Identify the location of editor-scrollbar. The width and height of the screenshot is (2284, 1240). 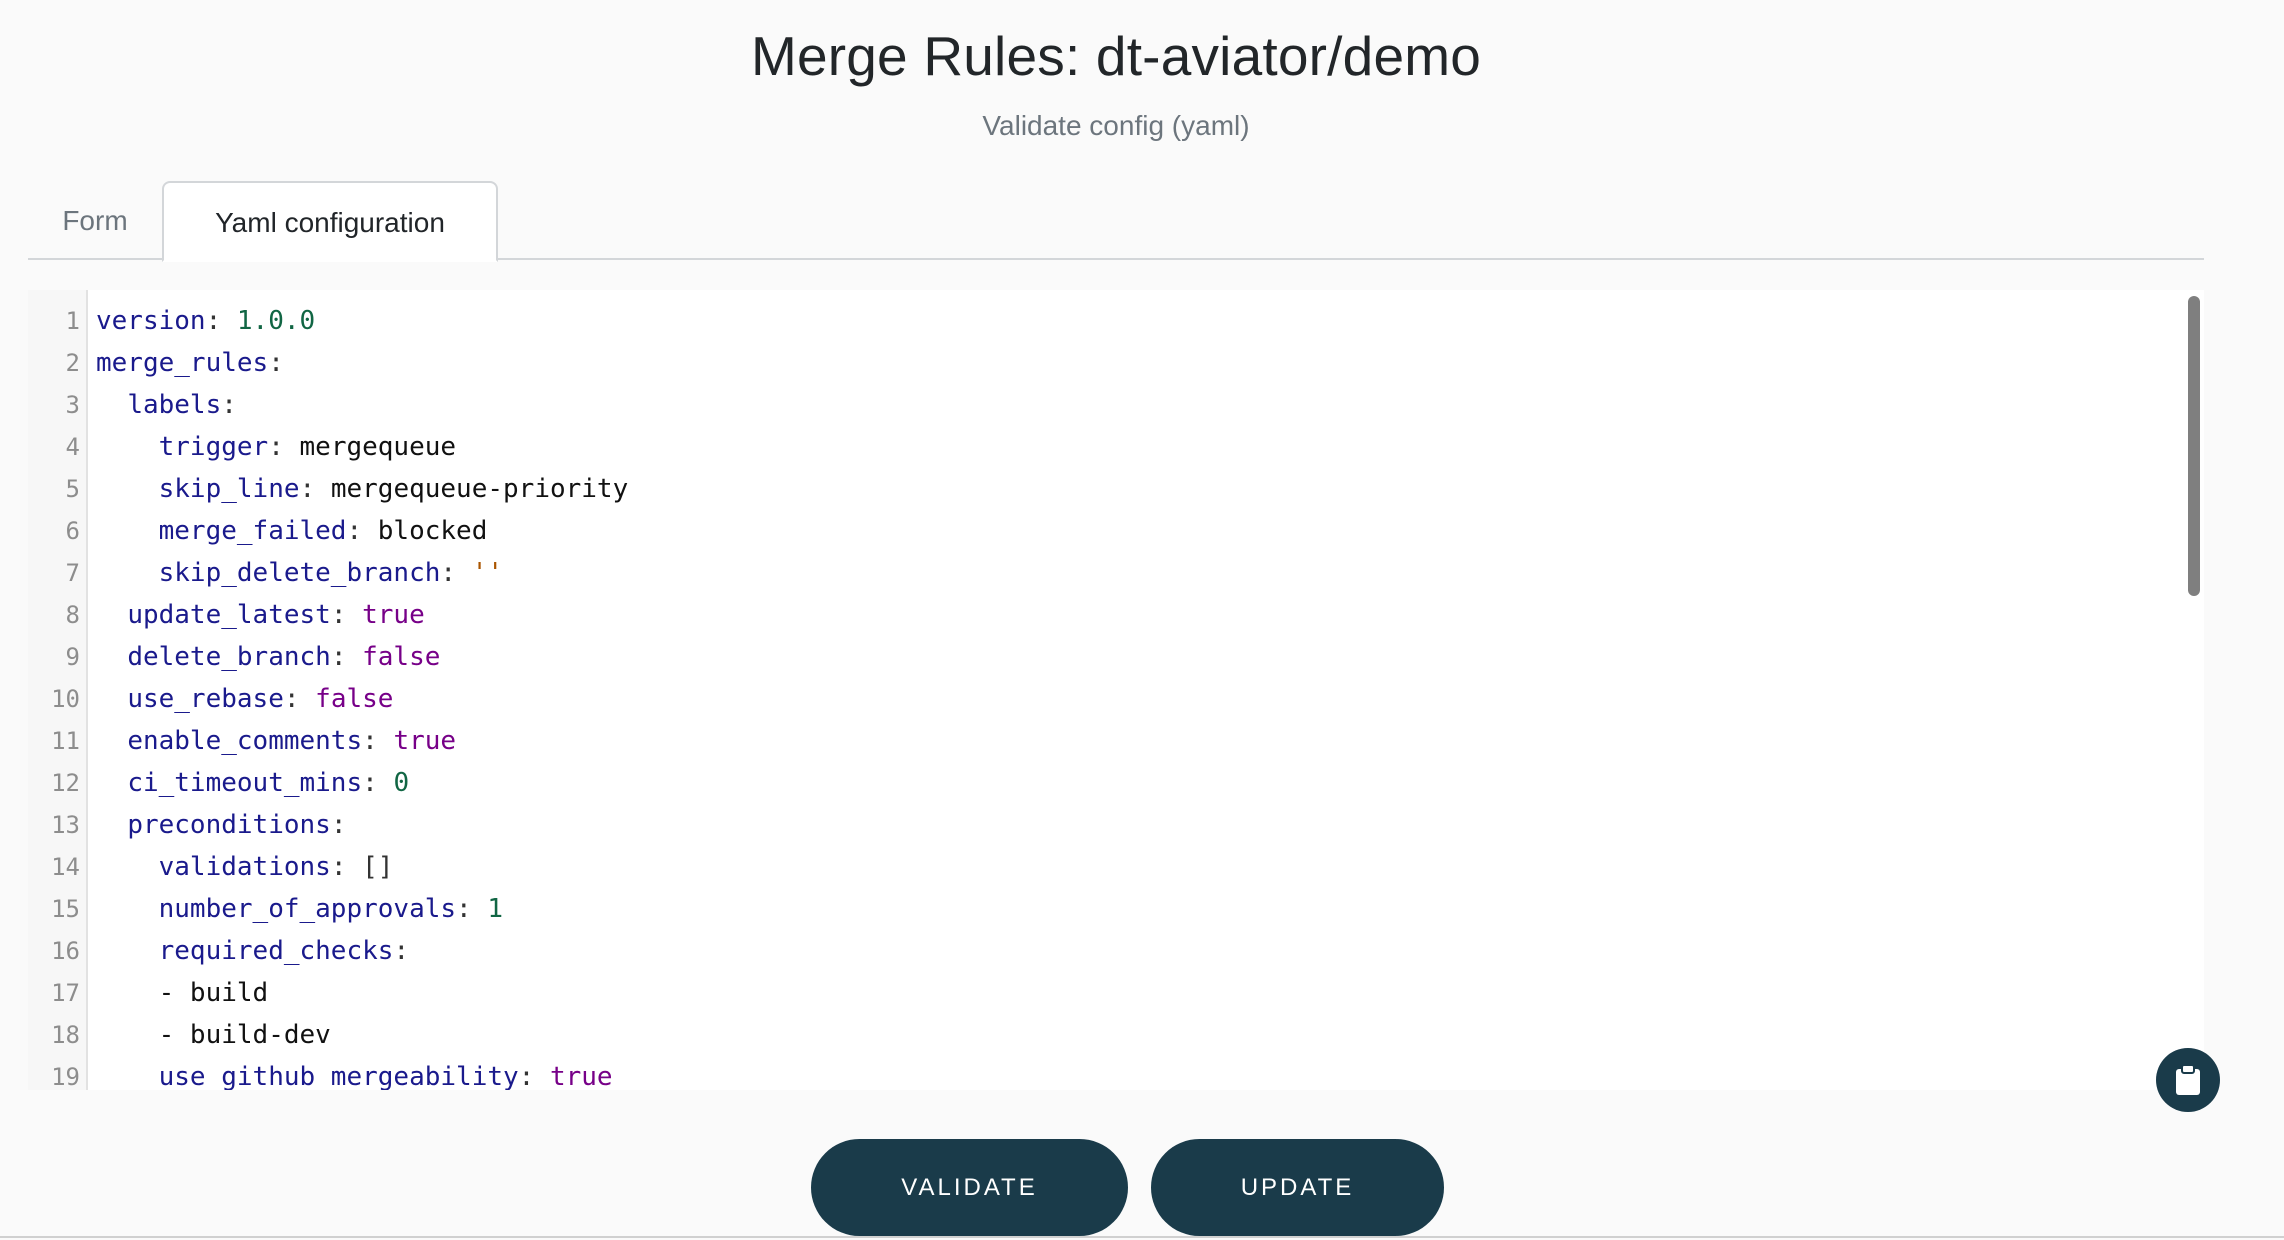
(2194, 446).